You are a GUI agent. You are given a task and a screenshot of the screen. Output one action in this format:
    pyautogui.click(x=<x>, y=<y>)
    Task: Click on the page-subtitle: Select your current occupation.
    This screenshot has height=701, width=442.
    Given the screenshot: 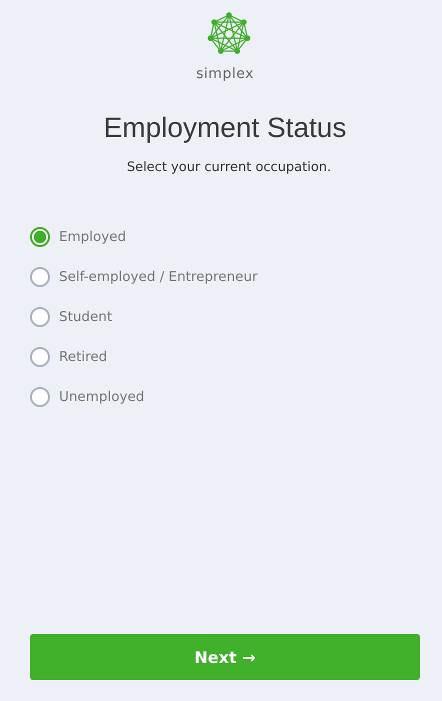 What is the action you would take?
    pyautogui.click(x=229, y=167)
    